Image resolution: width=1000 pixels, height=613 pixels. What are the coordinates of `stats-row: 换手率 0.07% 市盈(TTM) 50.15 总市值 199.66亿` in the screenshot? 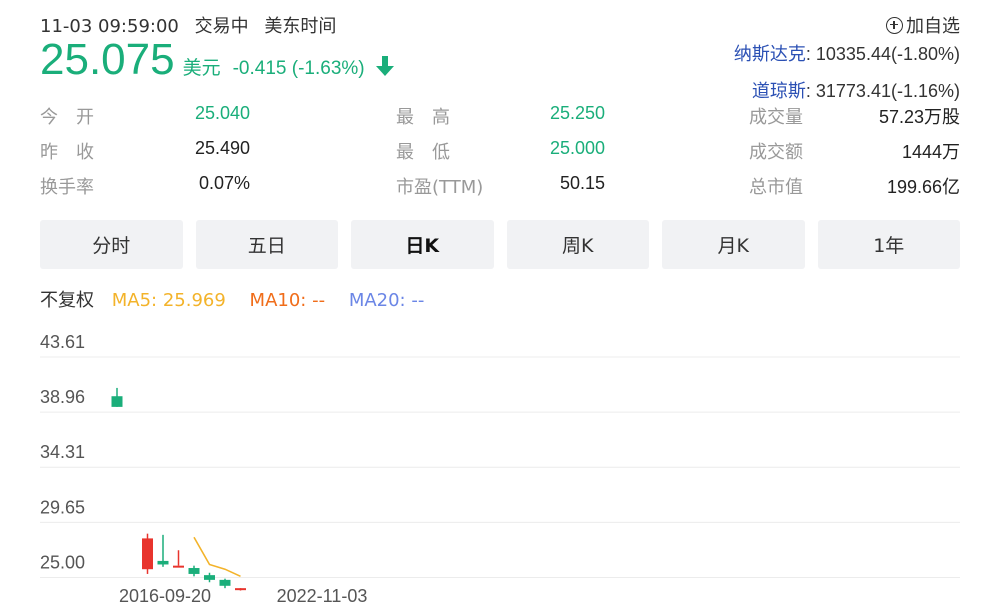 It's located at (500, 190).